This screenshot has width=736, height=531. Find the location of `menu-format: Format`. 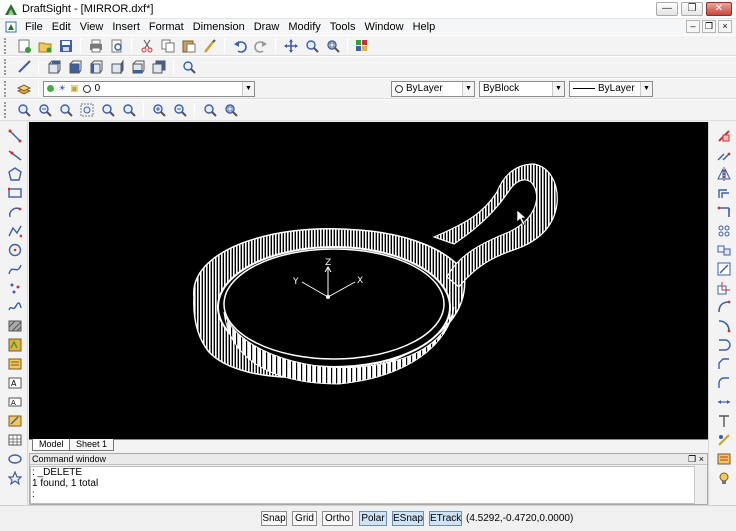

menu-format: Format is located at coordinates (169, 27).